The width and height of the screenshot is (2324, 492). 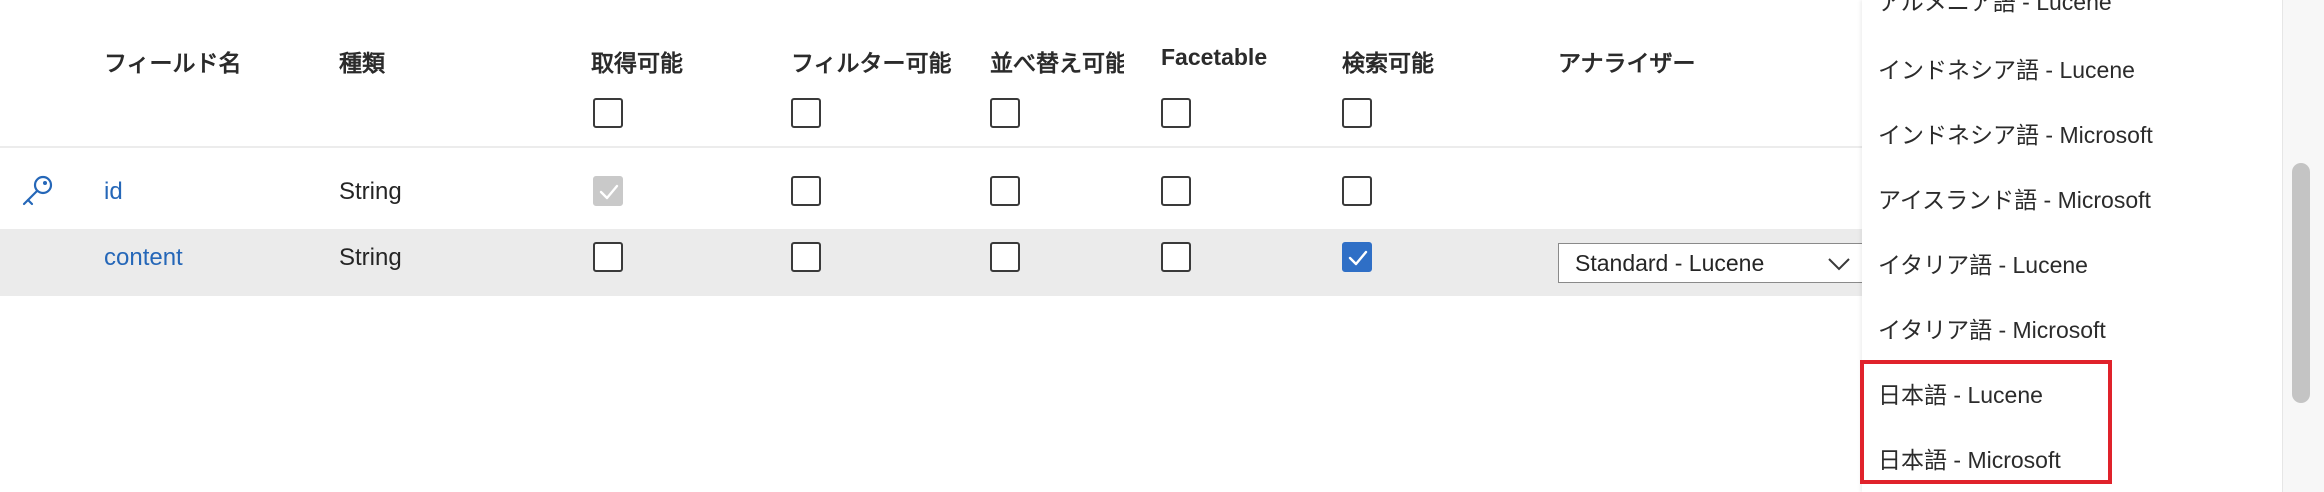 I want to click on analyzer-select: Standard - Lucene, so click(x=1710, y=263).